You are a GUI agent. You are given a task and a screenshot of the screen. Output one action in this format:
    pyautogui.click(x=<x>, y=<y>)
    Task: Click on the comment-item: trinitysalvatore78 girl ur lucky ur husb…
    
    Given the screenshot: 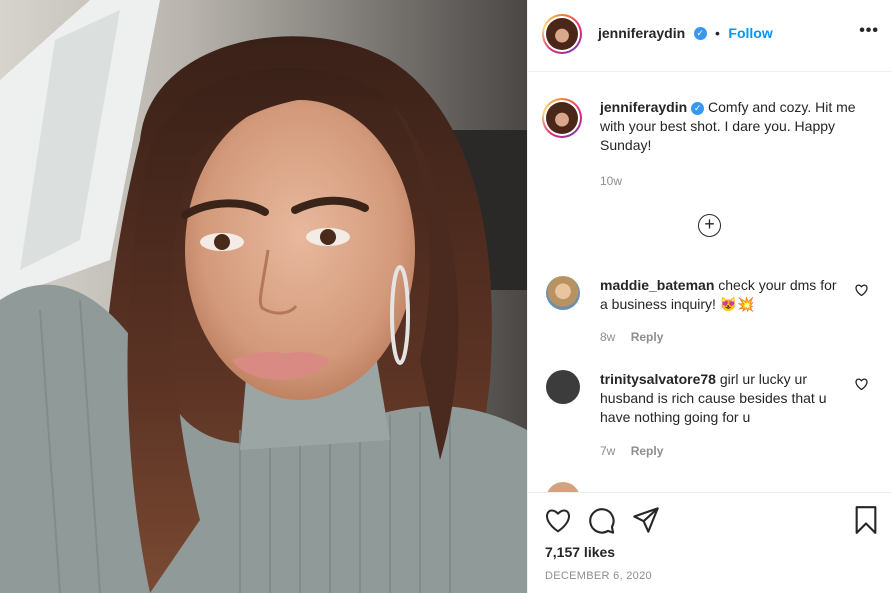 What is the action you would take?
    pyautogui.click(x=712, y=420)
    